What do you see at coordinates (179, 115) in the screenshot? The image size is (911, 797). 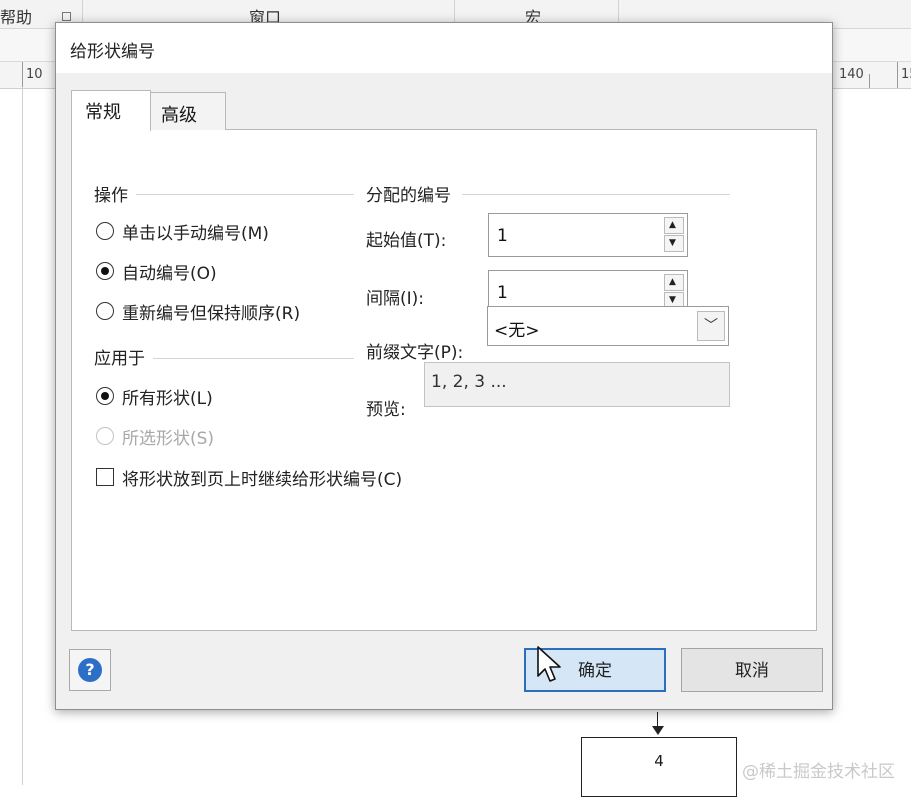 I see `tab-advanced-label: 高级` at bounding box center [179, 115].